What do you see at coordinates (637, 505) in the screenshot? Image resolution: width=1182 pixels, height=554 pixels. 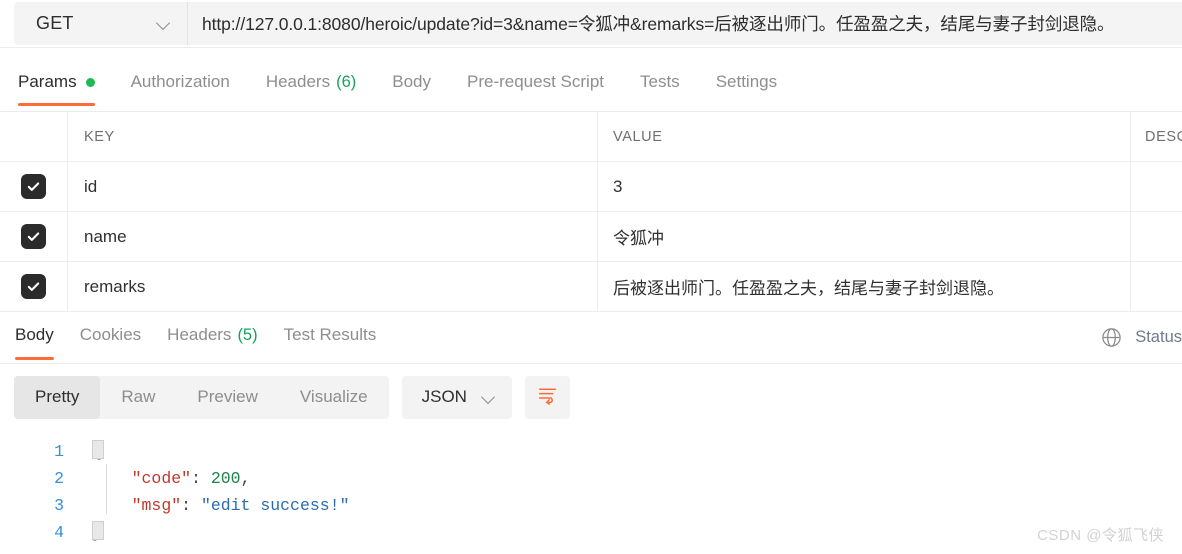 I see `code-line-3: "msg": "edit success!"` at bounding box center [637, 505].